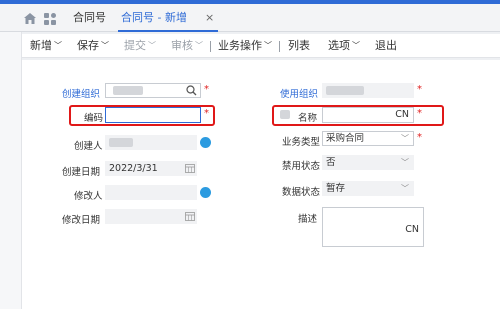 Image resolution: width=500 pixels, height=309 pixels. What do you see at coordinates (81, 172) in the screenshot?
I see `create-date-label: 创建日期` at bounding box center [81, 172].